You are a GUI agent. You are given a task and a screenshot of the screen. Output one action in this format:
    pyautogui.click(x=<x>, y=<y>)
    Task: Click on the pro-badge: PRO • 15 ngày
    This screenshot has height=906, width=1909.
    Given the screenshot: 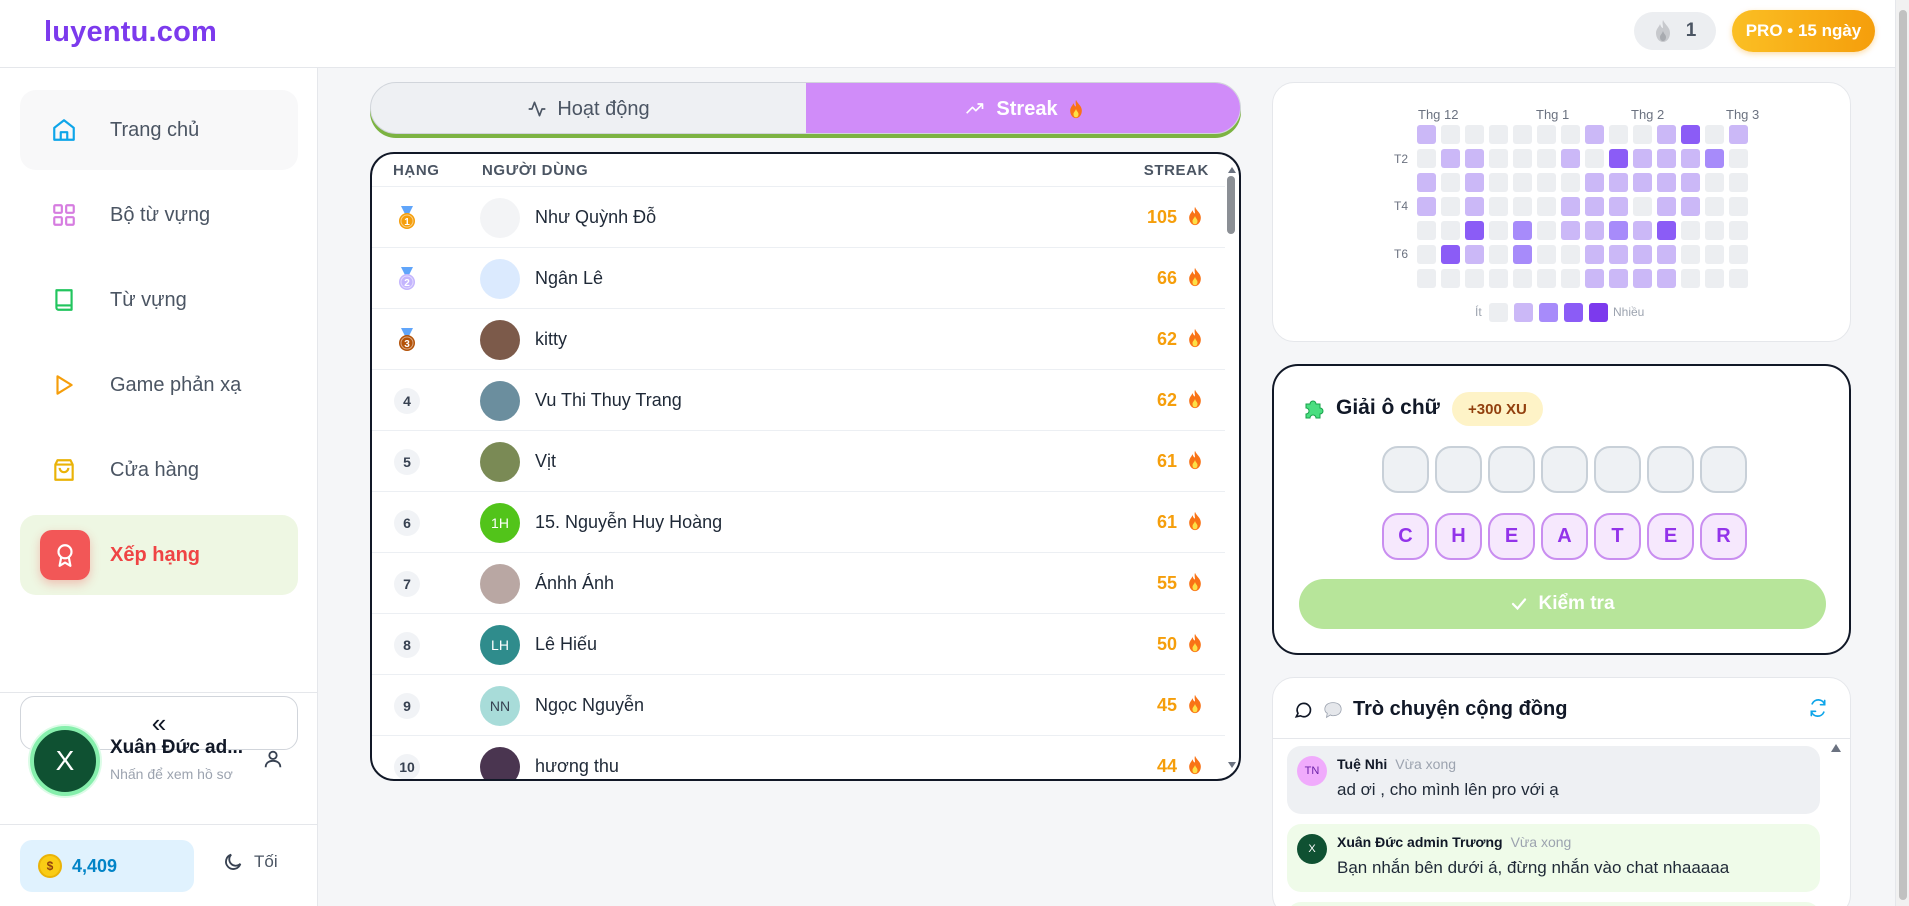 What is the action you would take?
    pyautogui.click(x=1803, y=31)
    